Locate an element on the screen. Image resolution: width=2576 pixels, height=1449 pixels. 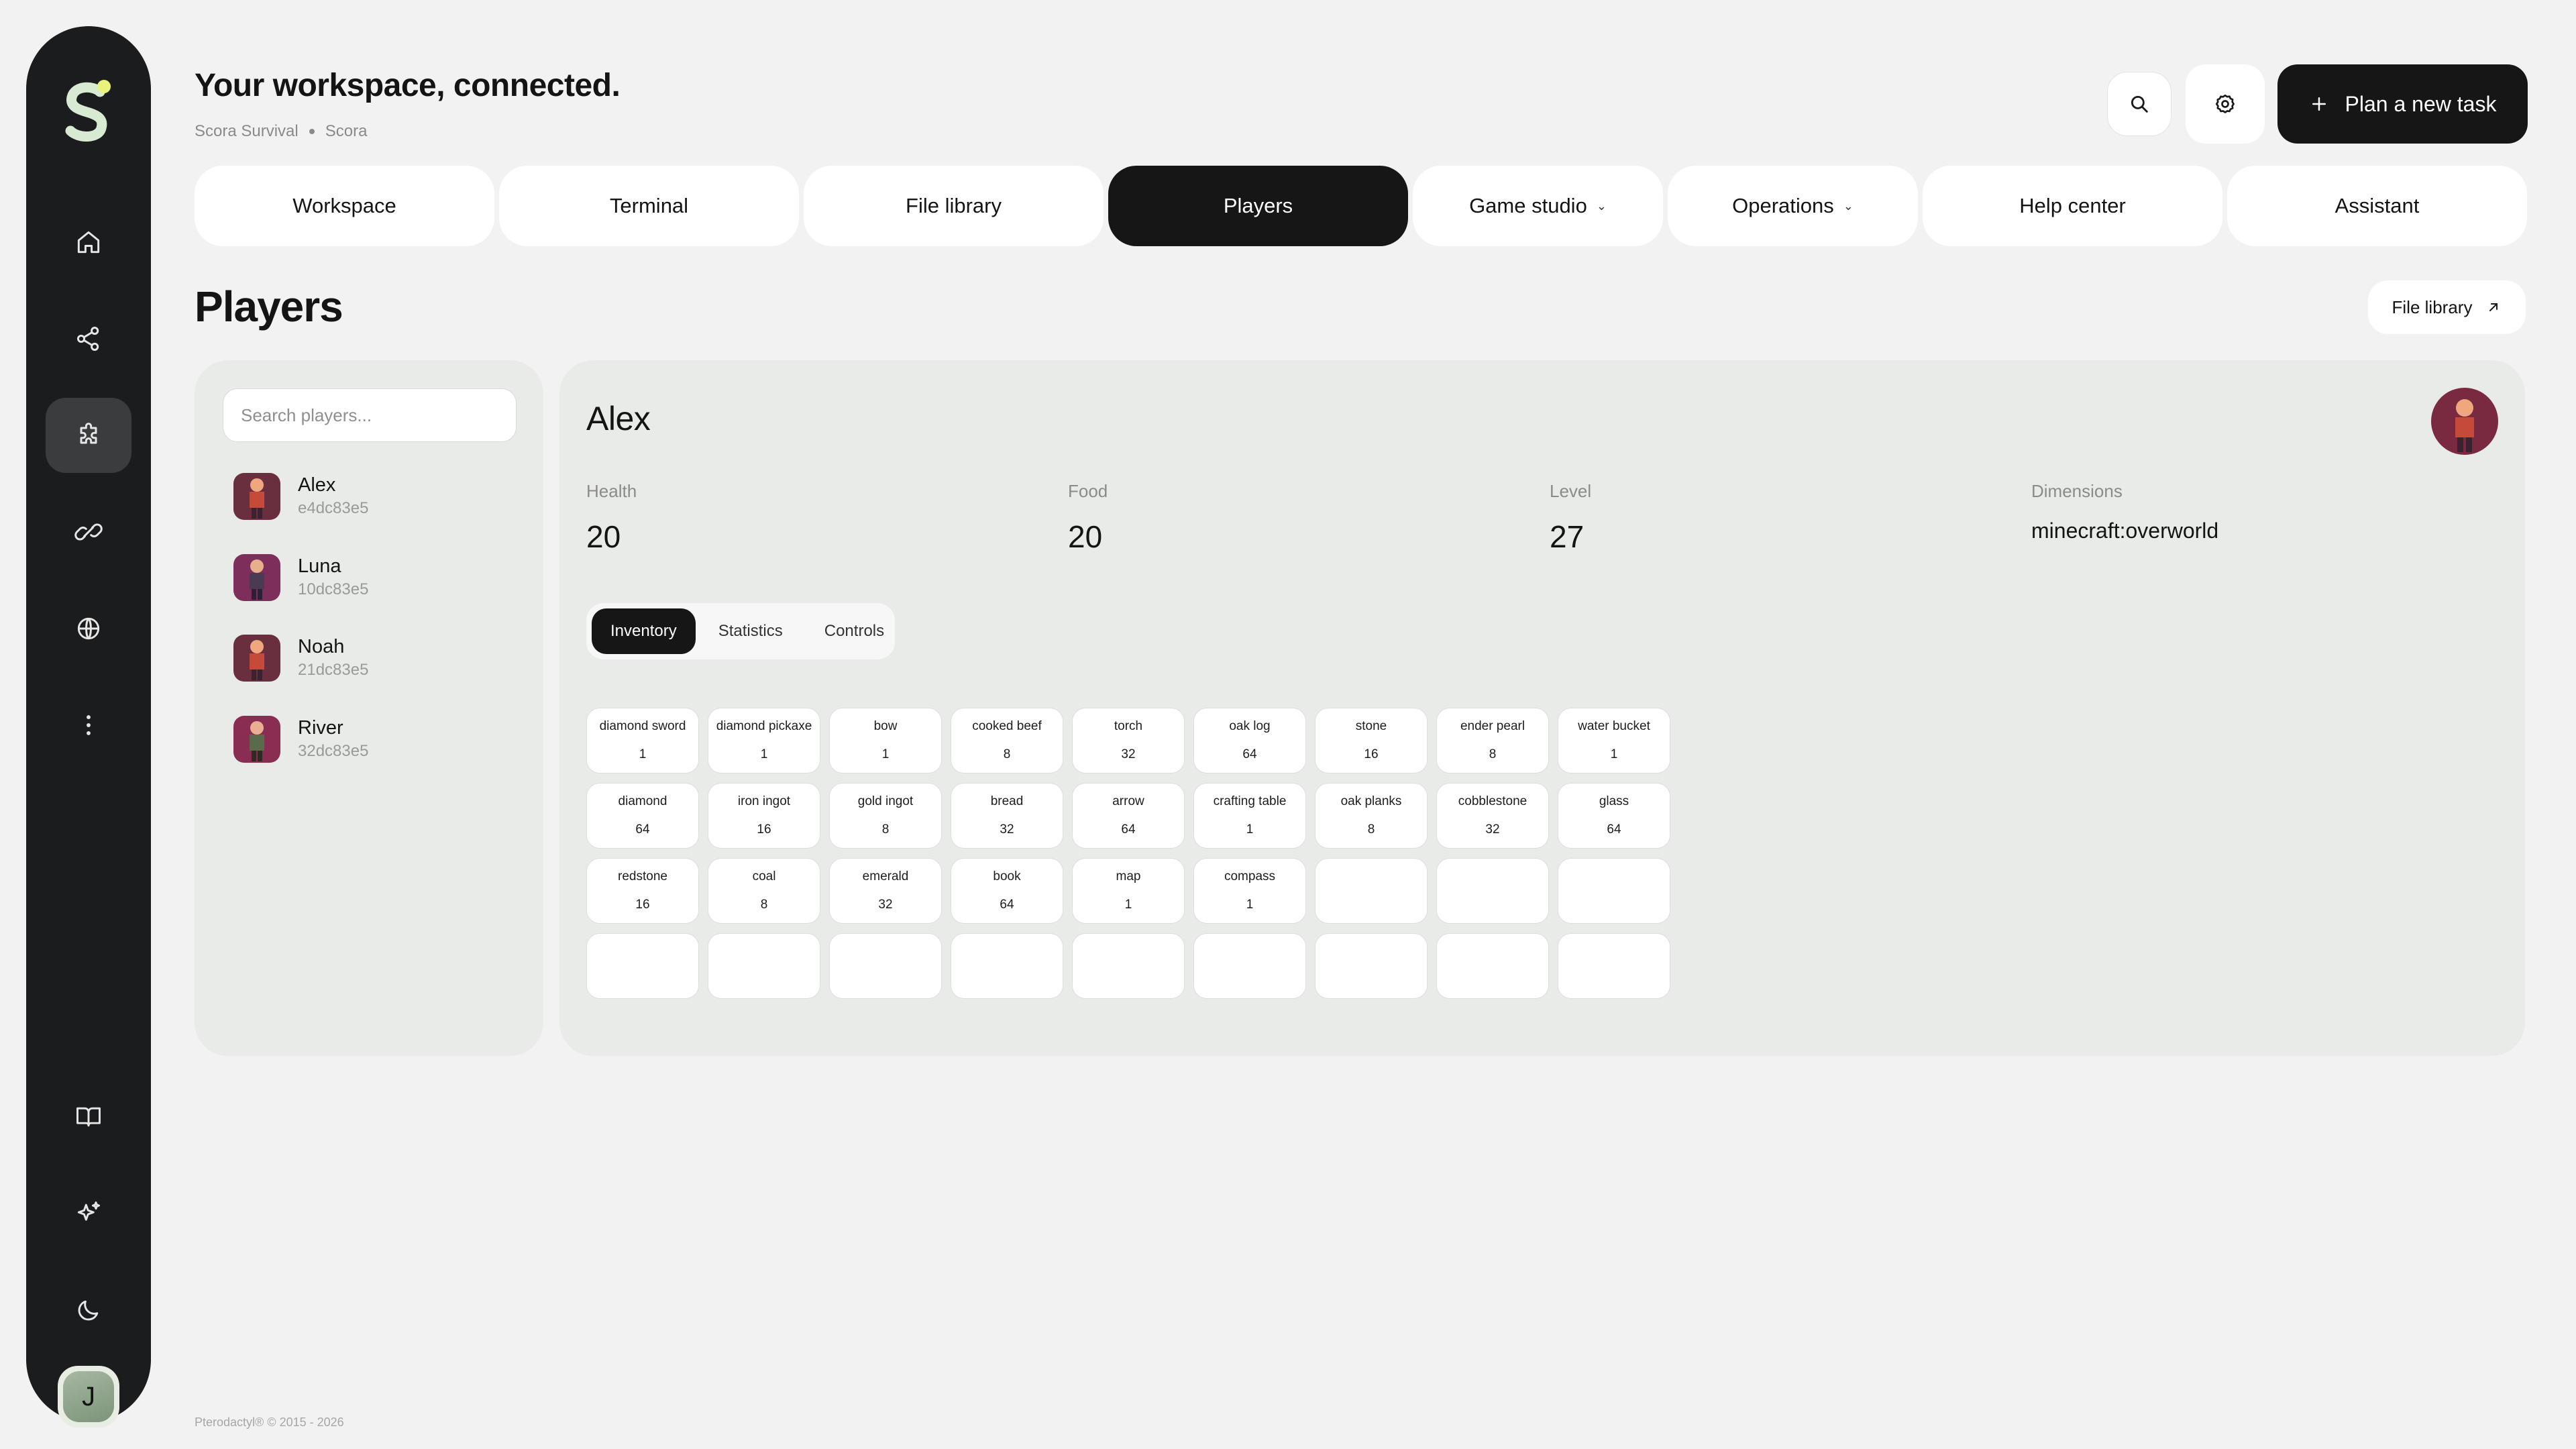
tab-assistant: Assistant is located at coordinates (2377, 206).